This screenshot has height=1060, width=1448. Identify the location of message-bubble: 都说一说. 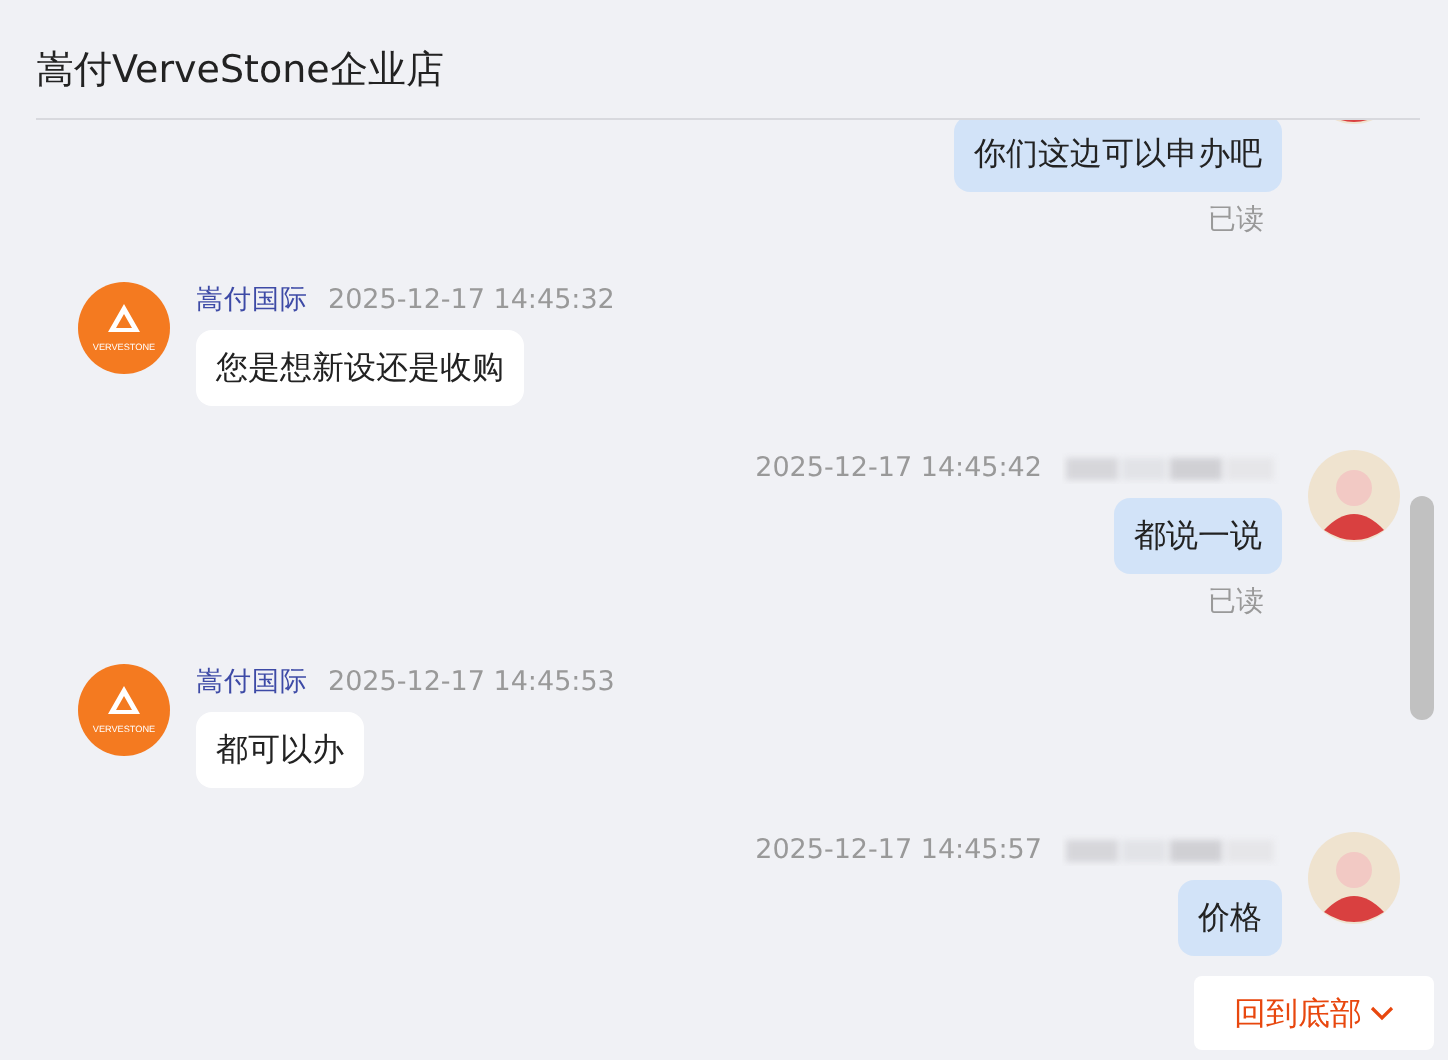
(1198, 536).